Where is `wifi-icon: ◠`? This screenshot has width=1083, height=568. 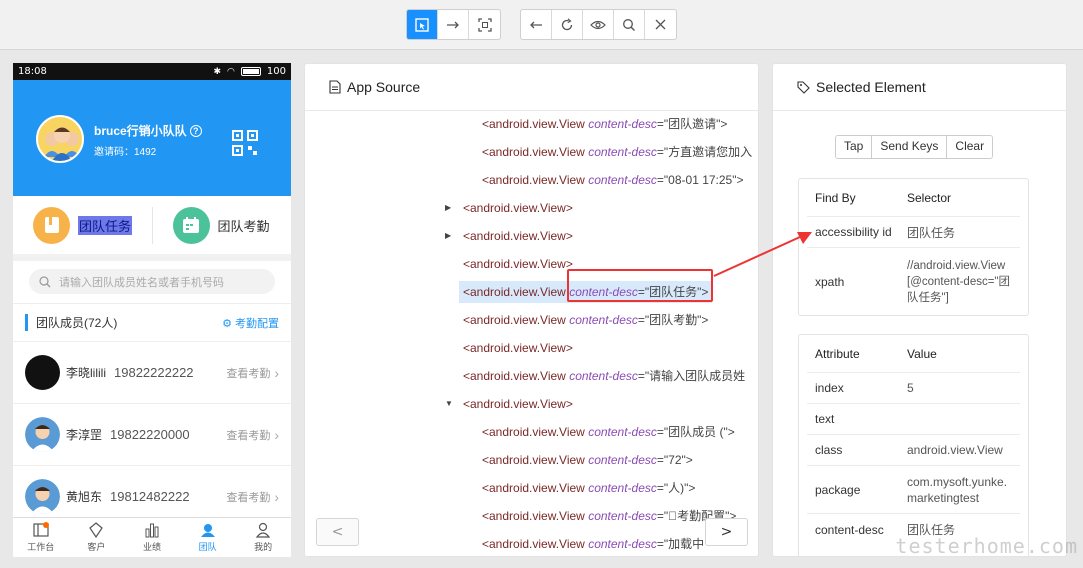 wifi-icon: ◠ is located at coordinates (231, 71).